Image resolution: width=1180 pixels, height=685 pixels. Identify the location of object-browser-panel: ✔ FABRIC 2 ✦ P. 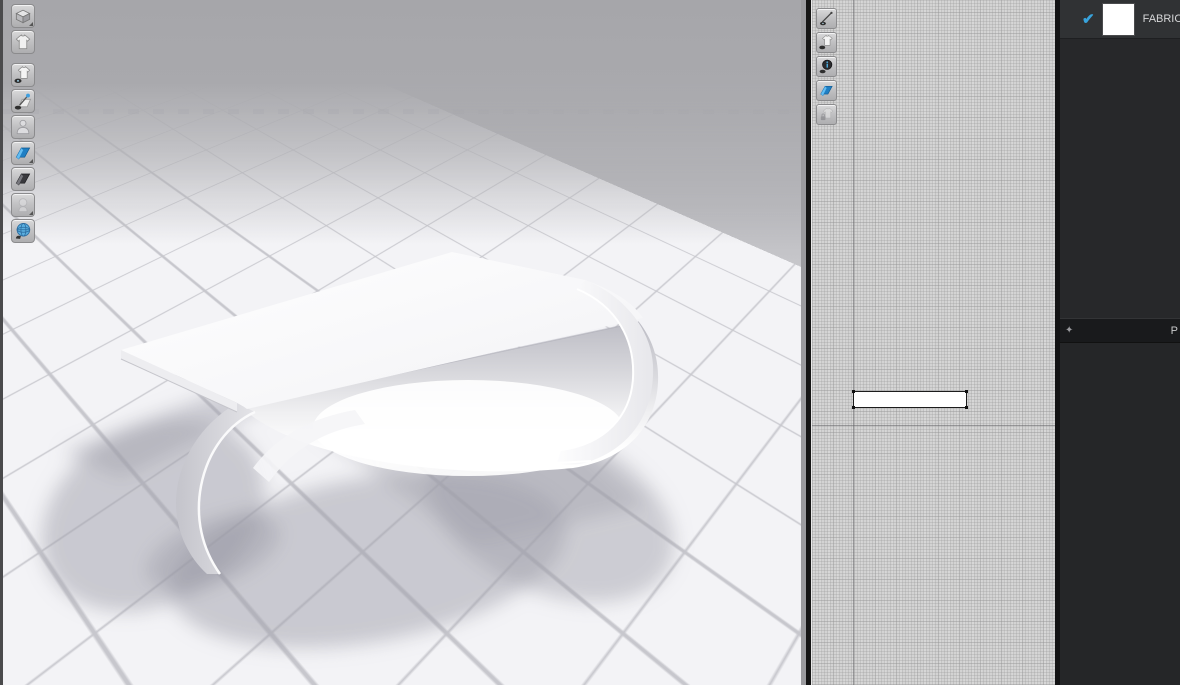
(1120, 342).